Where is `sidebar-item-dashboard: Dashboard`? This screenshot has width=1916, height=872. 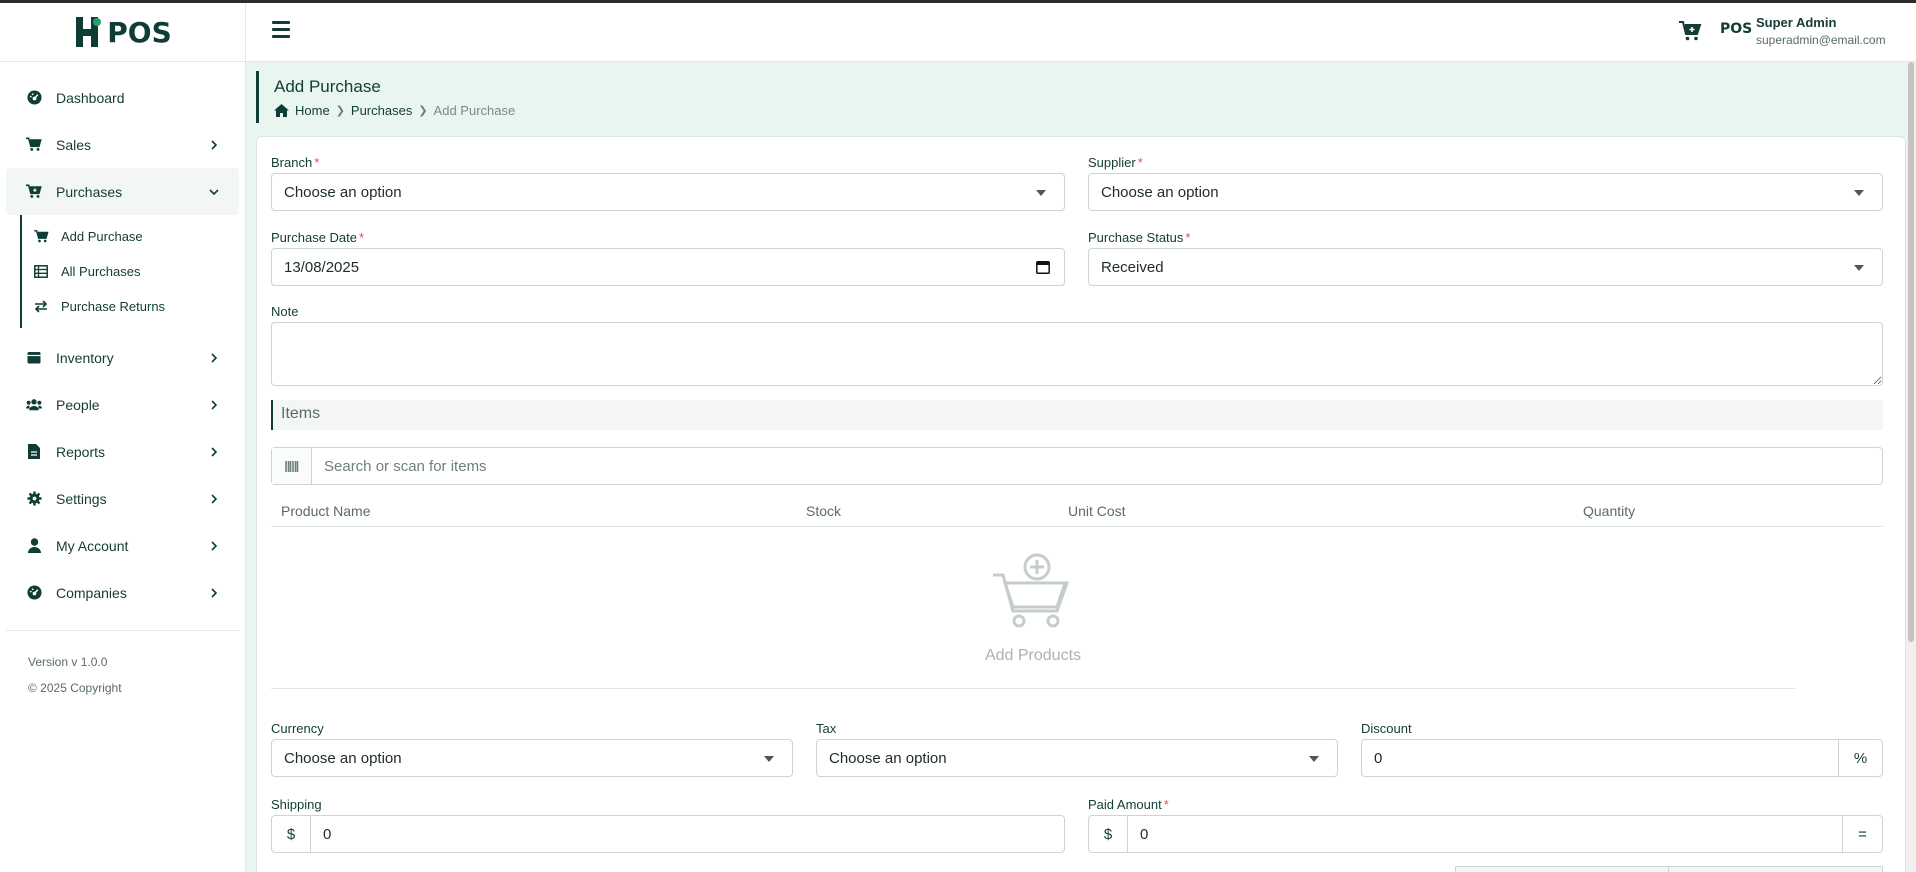 sidebar-item-dashboard: Dashboard is located at coordinates (122, 97).